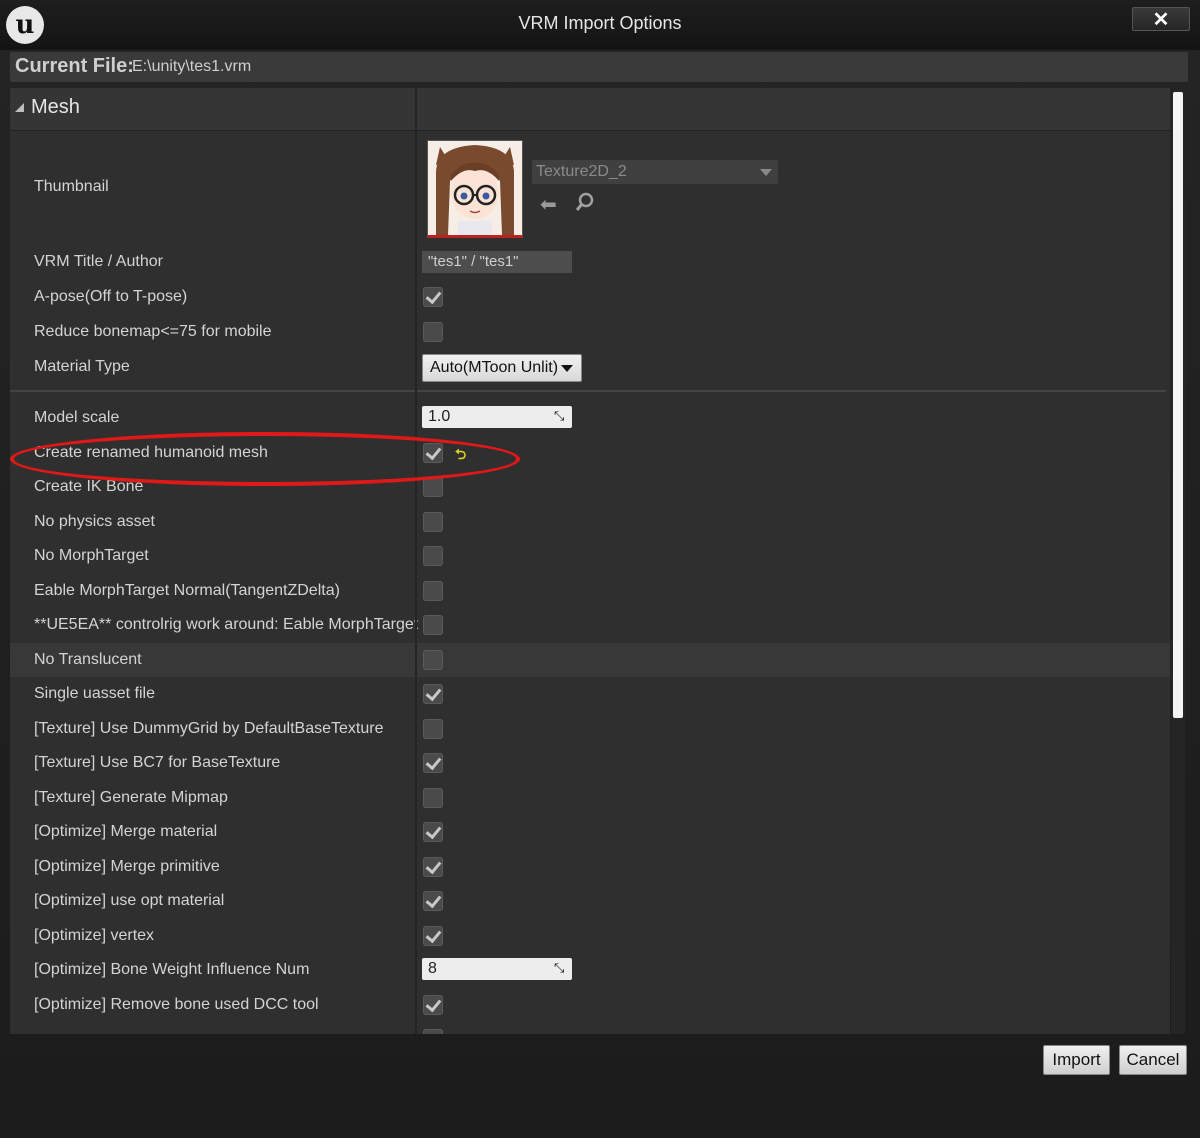  I want to click on current-file-path: E:\unity\tes1.vrm, so click(192, 66).